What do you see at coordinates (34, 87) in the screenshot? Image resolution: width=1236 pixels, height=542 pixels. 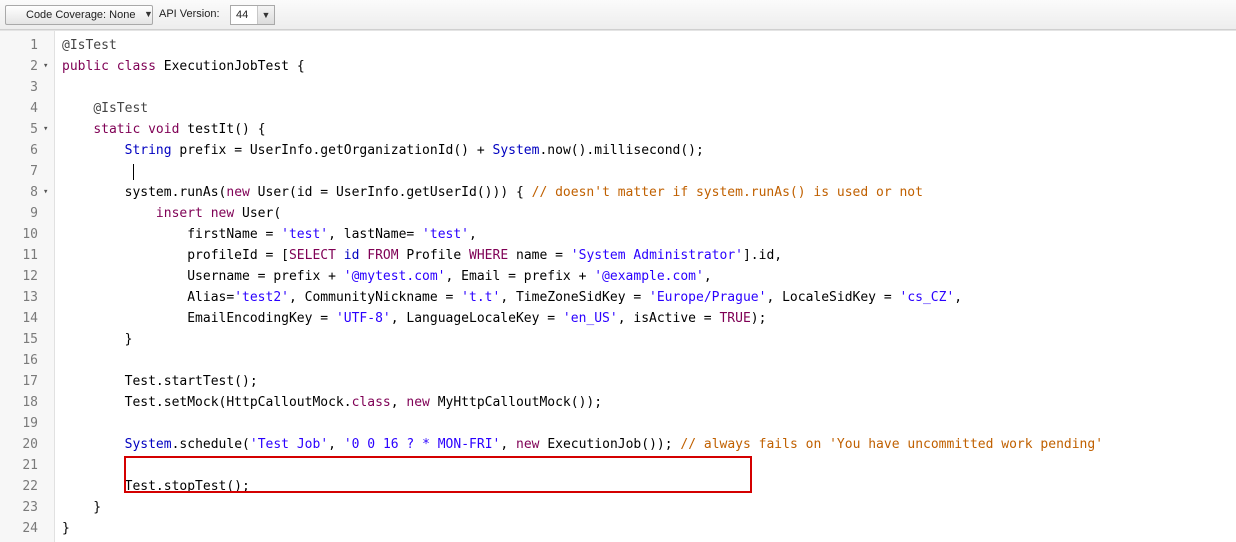 I see `line-number: 3` at bounding box center [34, 87].